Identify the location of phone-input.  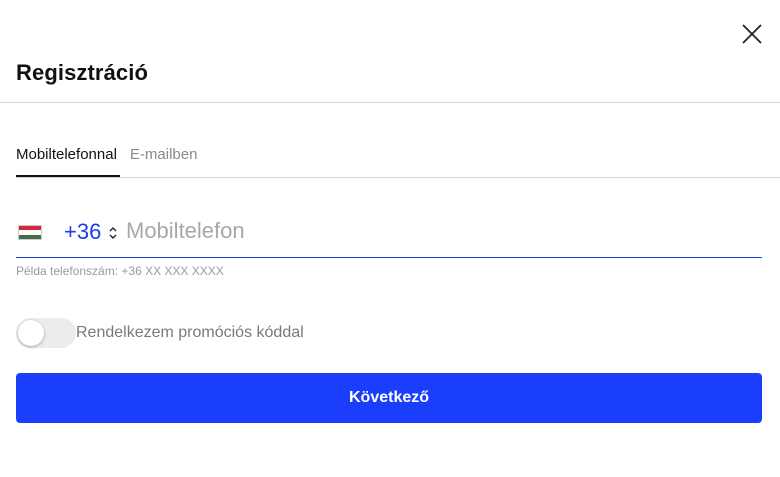
(436, 231).